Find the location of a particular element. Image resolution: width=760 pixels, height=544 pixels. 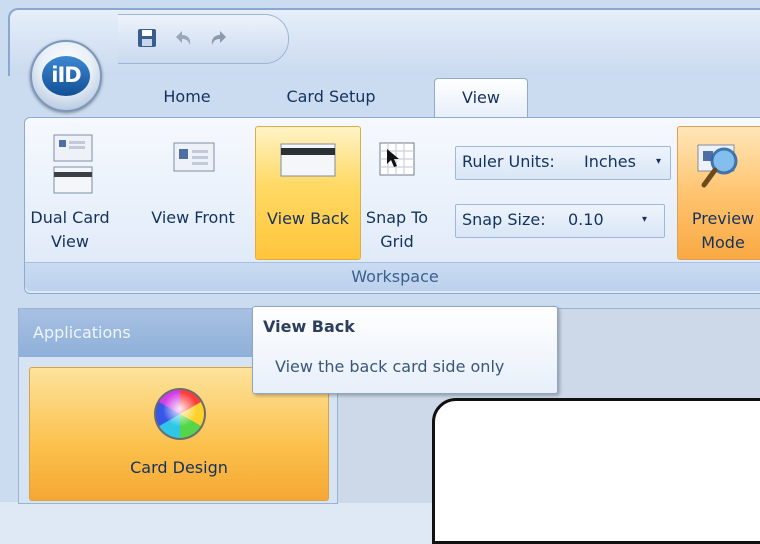

view-front-button: View Front is located at coordinates (193, 192).